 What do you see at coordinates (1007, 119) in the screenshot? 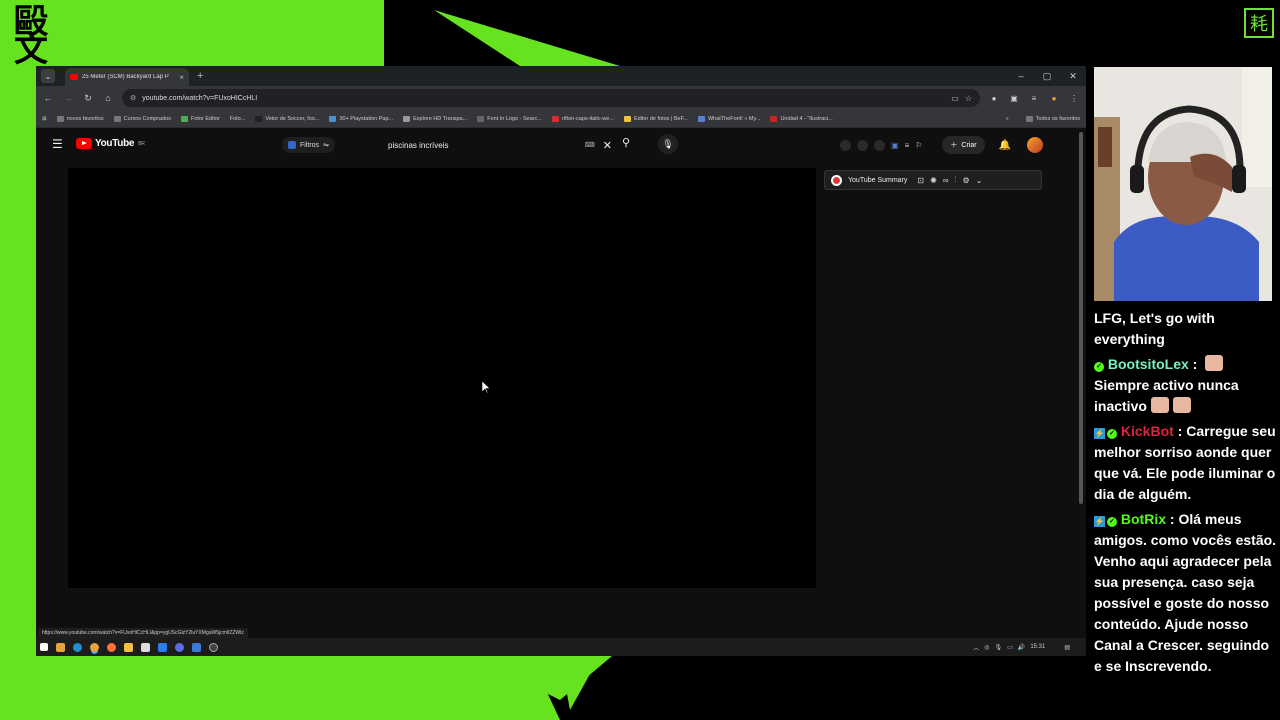
I see `more-bookmarks-button: »` at bounding box center [1007, 119].